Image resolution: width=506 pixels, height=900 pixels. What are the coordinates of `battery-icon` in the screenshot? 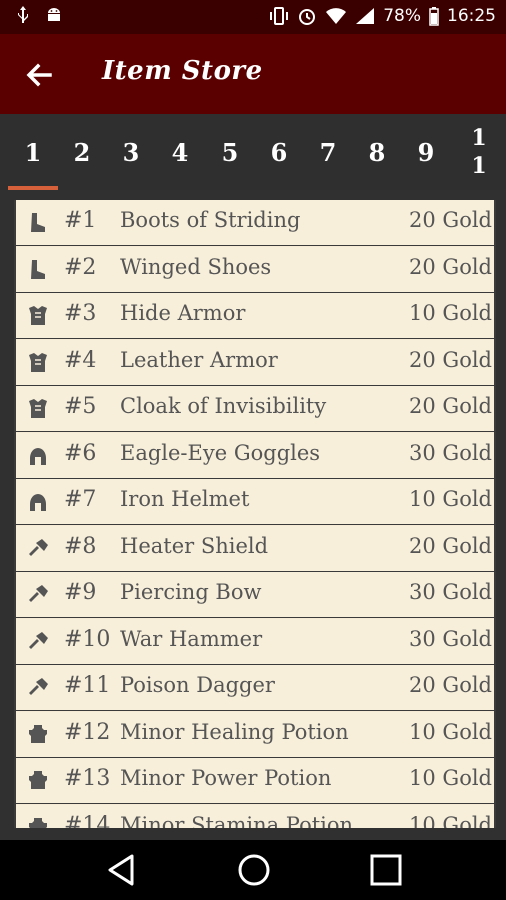 It's located at (434, 16).